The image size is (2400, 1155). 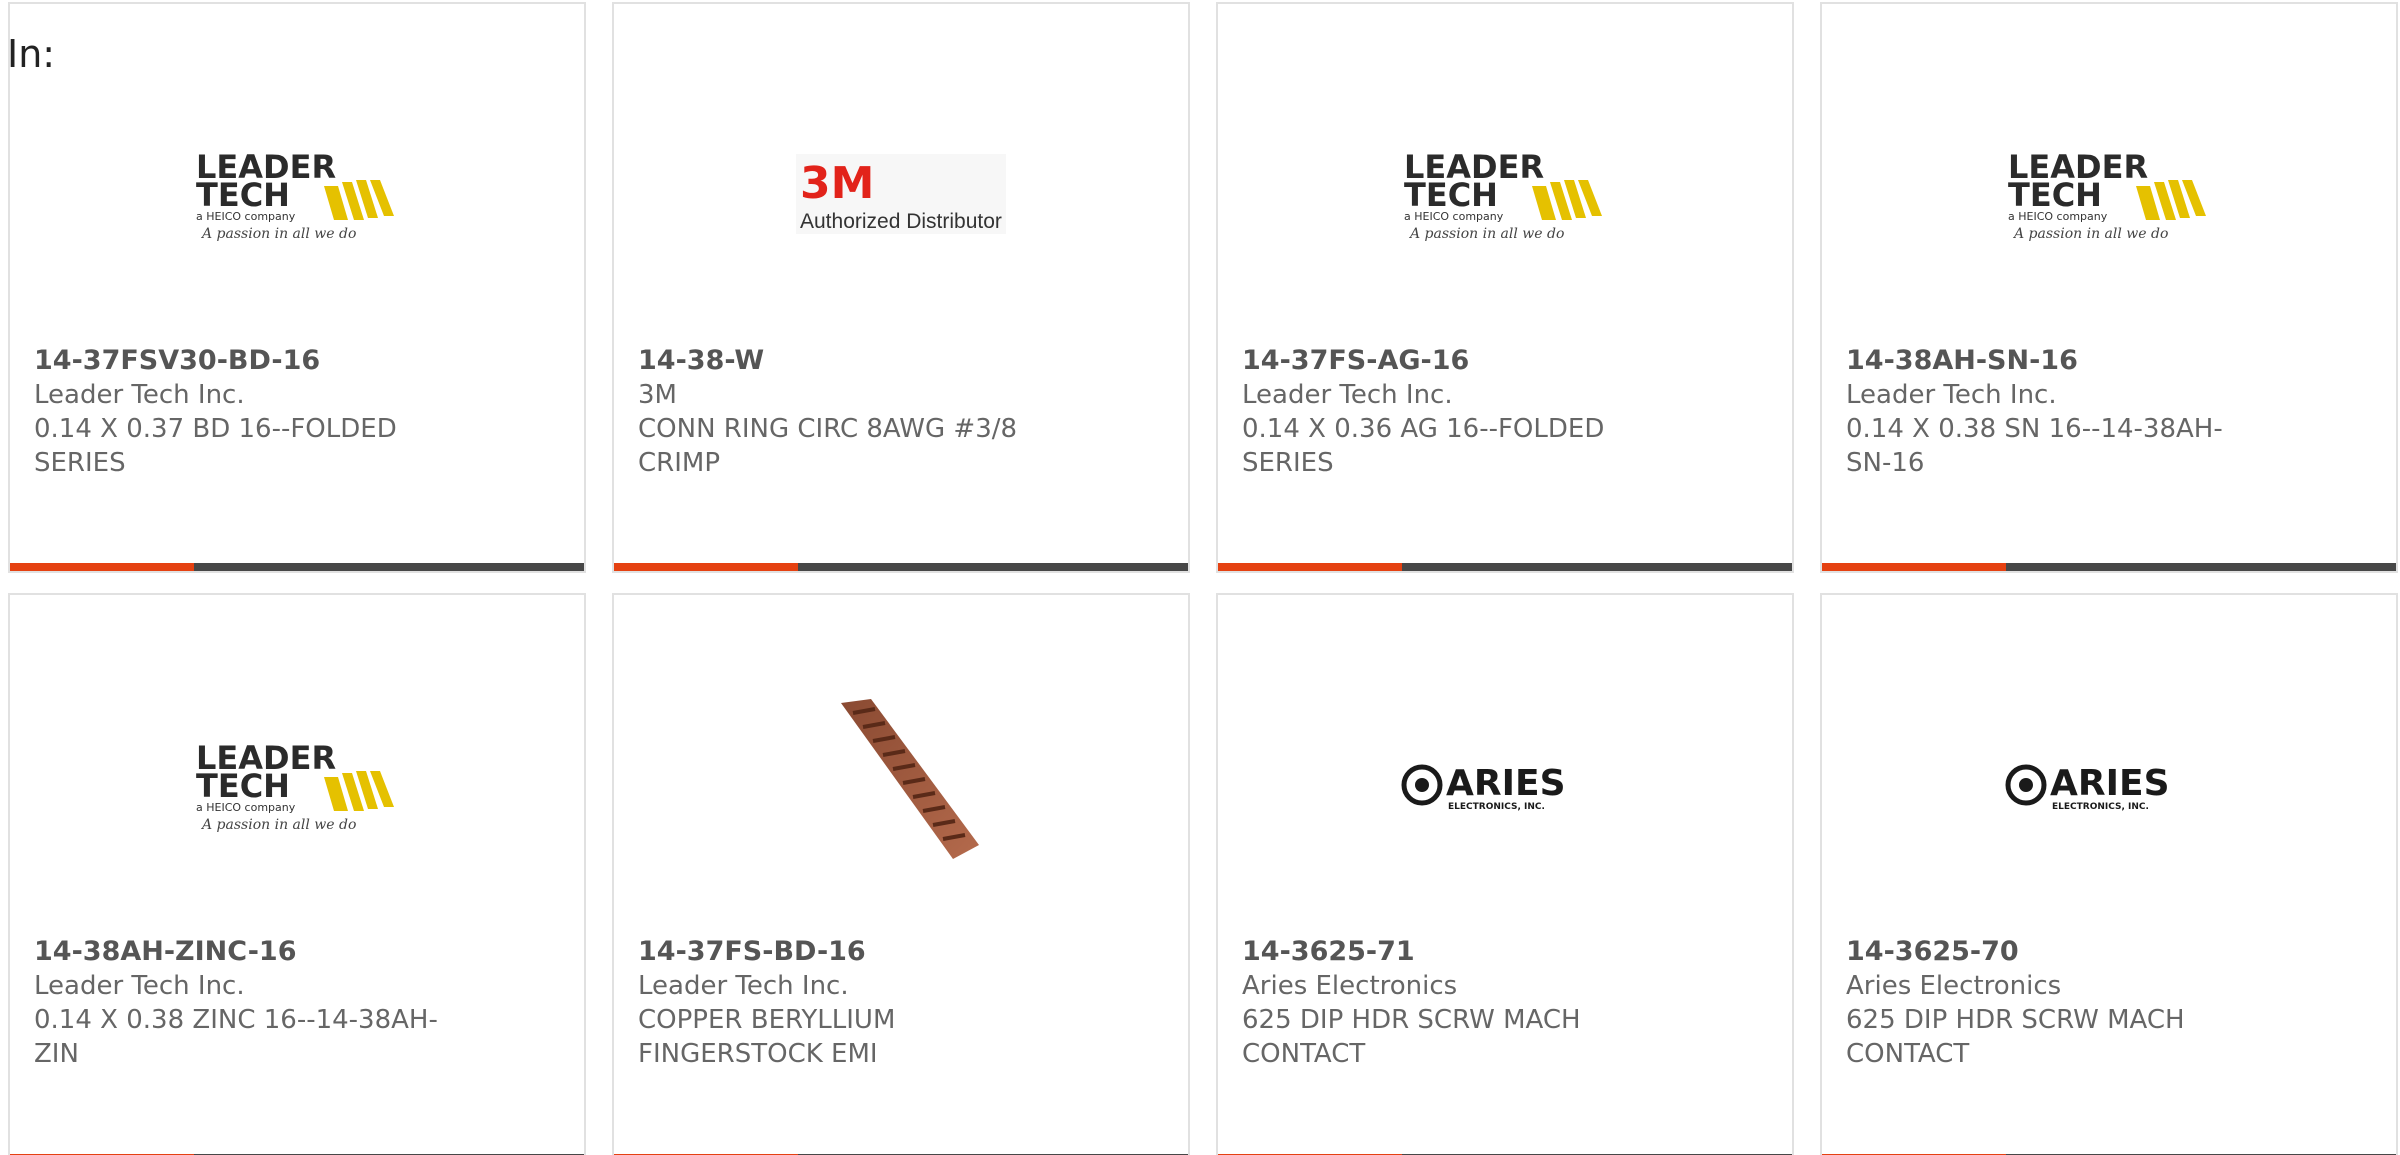 What do you see at coordinates (1452, 361) in the screenshot?
I see `part-number: 14-37FS-AG-16` at bounding box center [1452, 361].